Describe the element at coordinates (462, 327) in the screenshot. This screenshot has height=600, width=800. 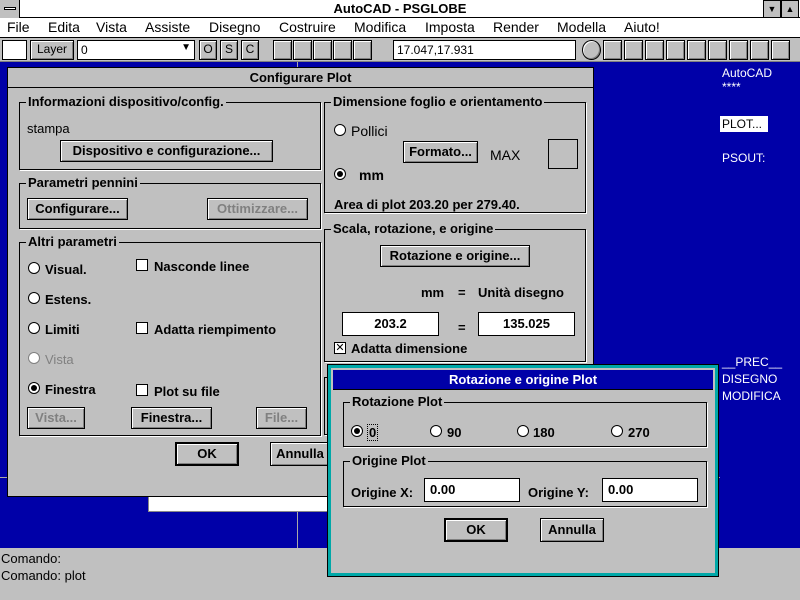
I see `equals-label-2: =` at that location.